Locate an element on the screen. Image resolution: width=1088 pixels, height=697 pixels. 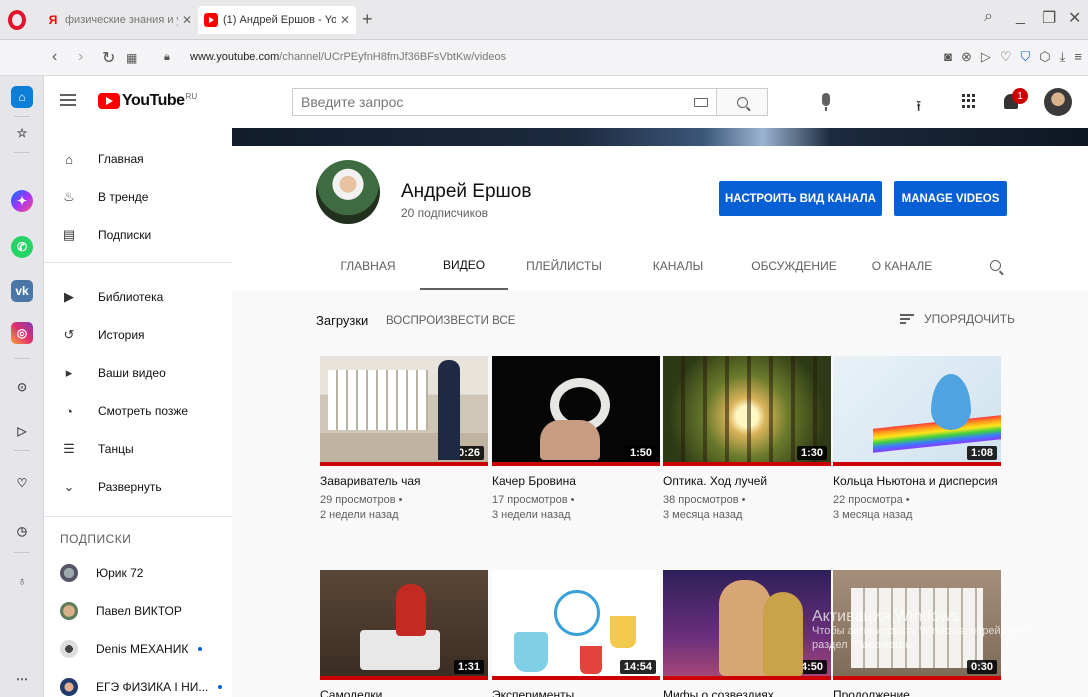
opera-sidebar: ⌂ ☆ ✦ ✆ vk ◎ ⊙ ▷ ♡ ◷ ♁ ⋯ is located at coordinates (22, 386).